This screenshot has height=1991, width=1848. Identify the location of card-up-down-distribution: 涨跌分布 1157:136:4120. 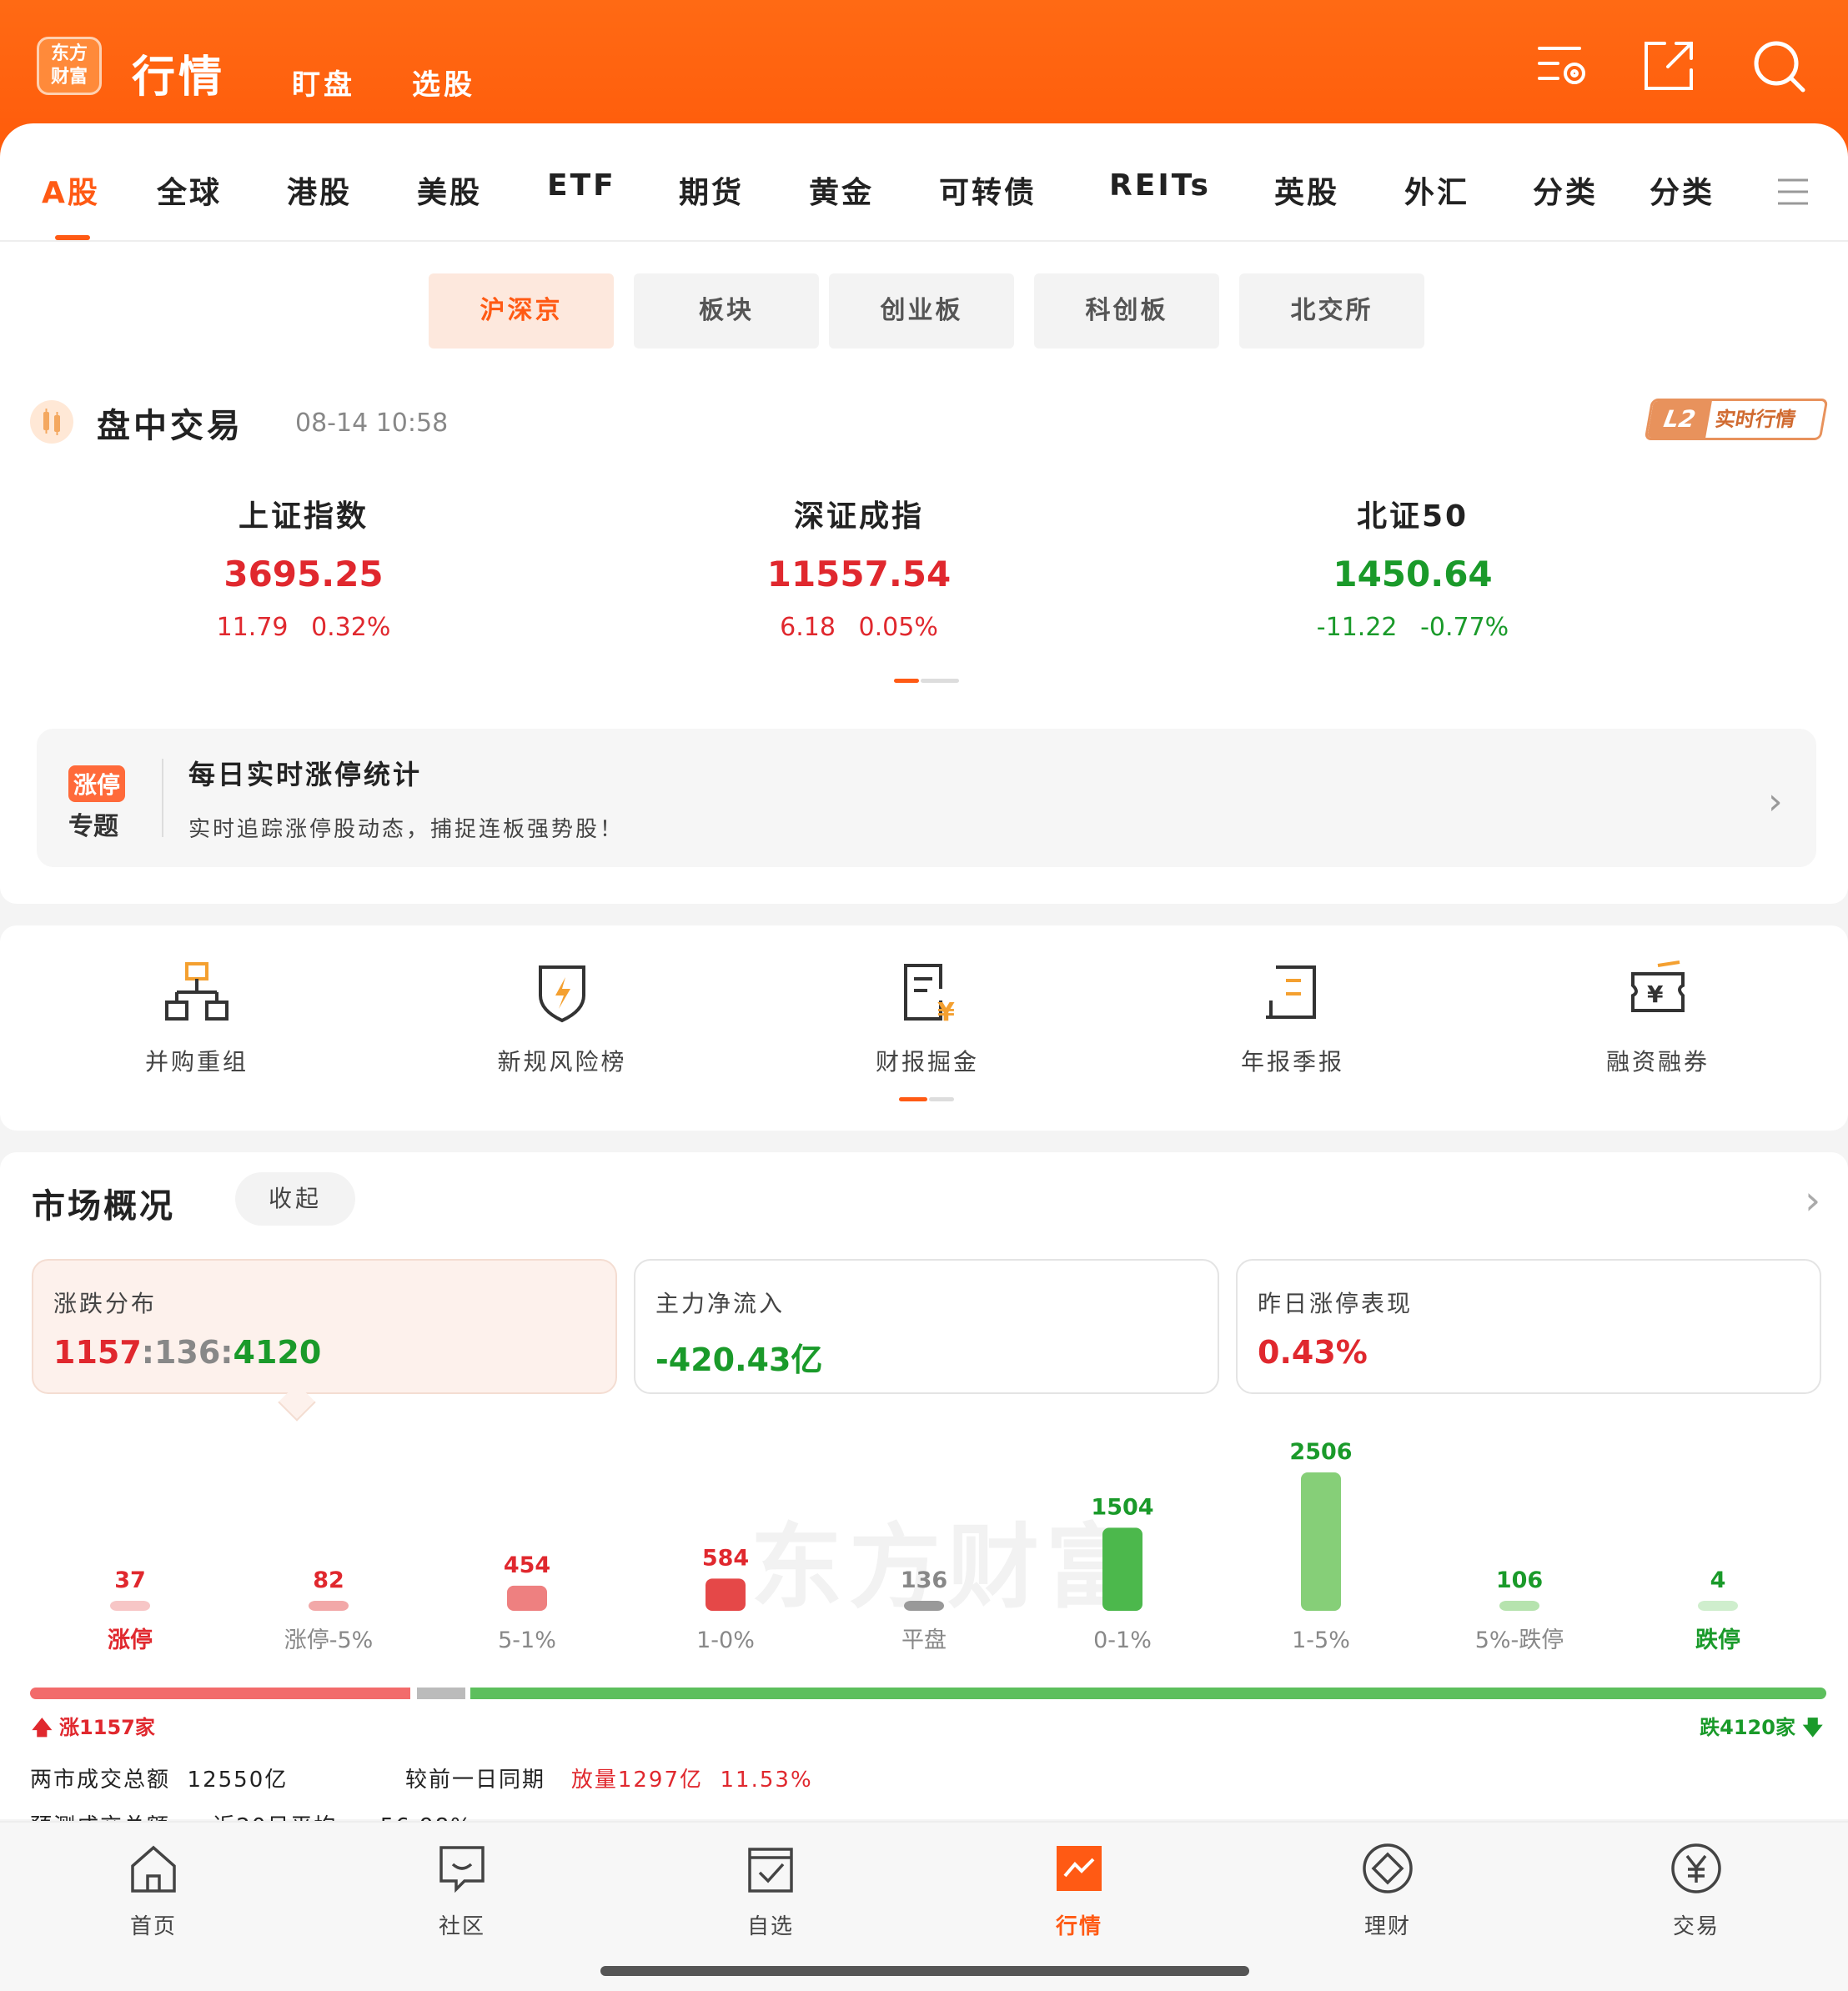
(324, 1326).